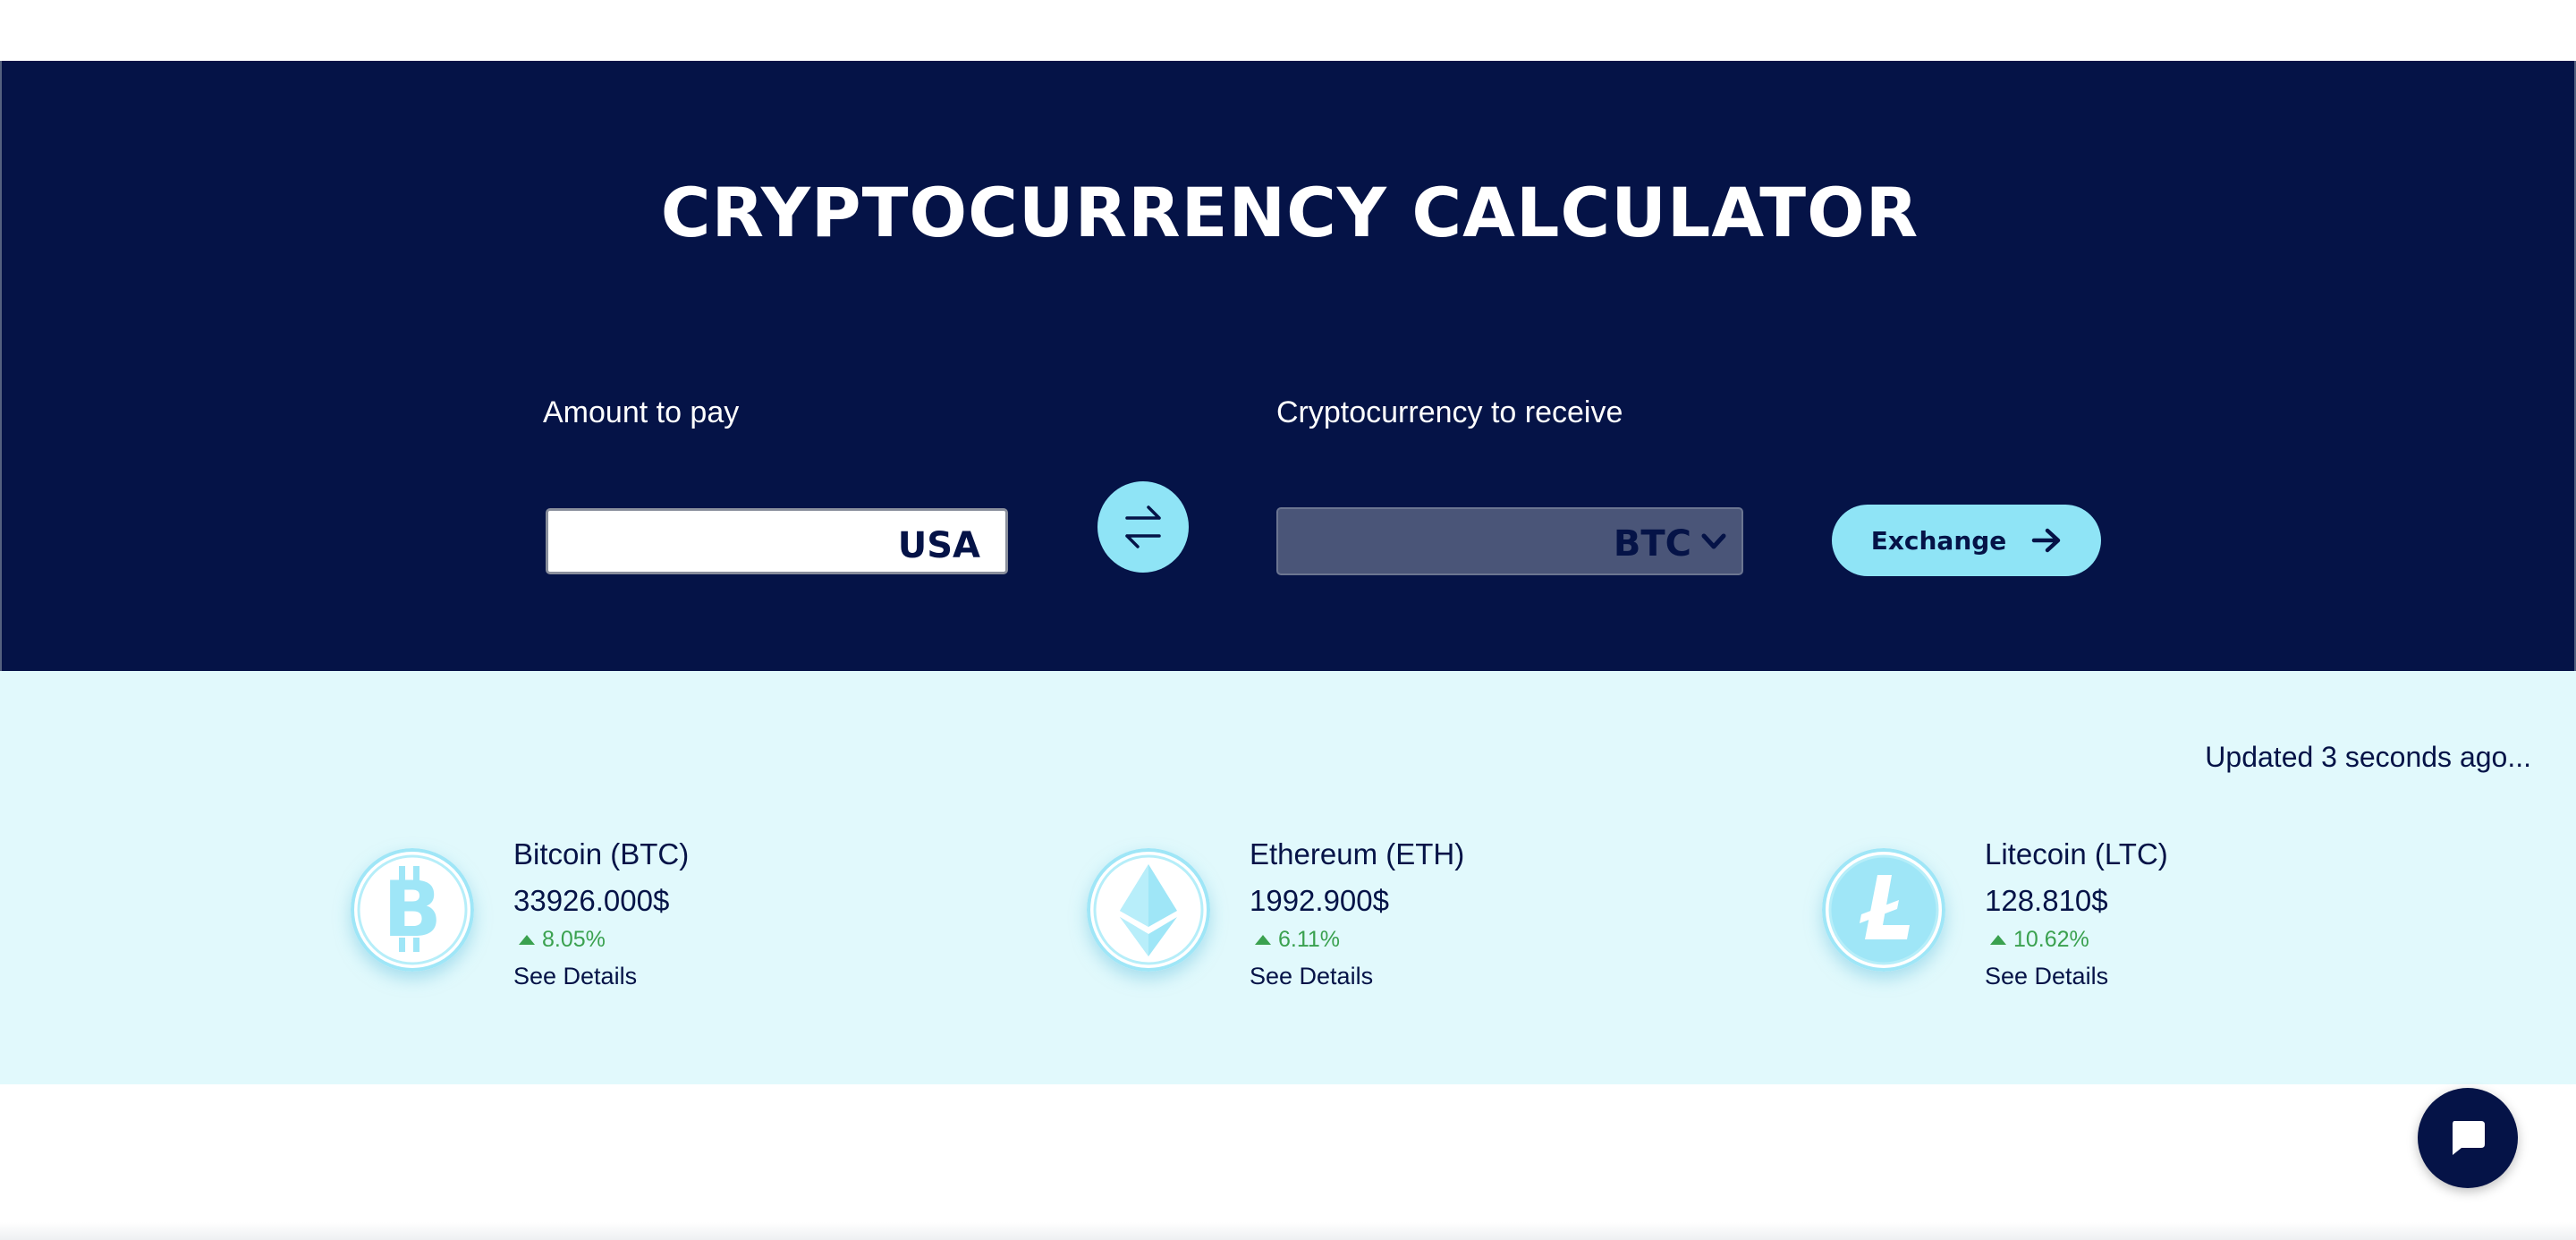  Describe the element at coordinates (1449, 412) in the screenshot. I see `crypto-label: Cryptocurrency to receive` at that location.